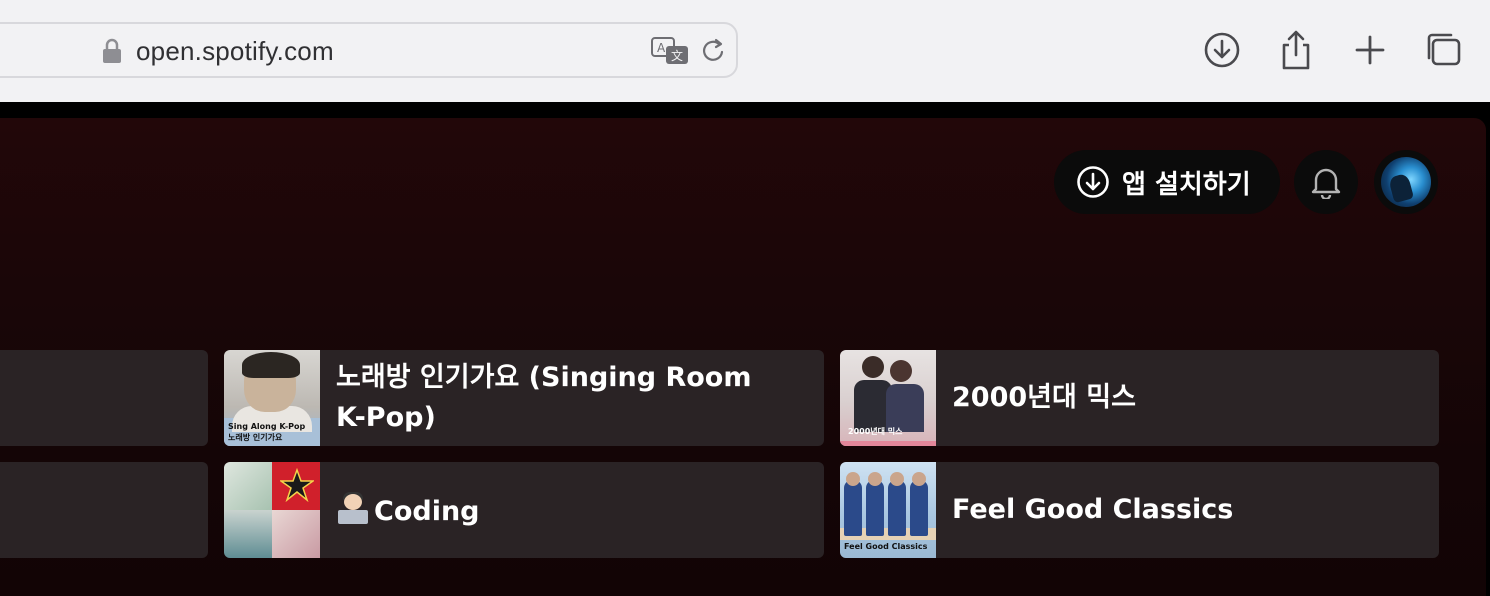 The image size is (1490, 596). I want to click on lock-icon, so click(112, 50).